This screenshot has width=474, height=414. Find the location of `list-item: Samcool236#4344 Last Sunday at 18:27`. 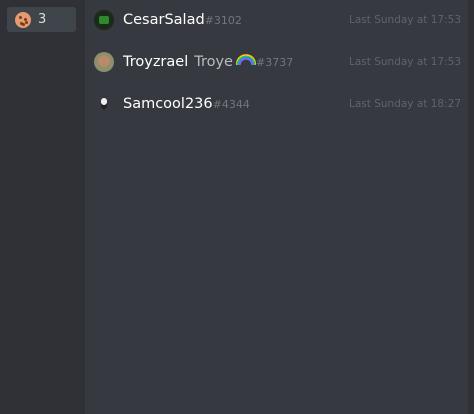

list-item: Samcool236#4344 Last Sunday at 18:27 is located at coordinates (276, 104).